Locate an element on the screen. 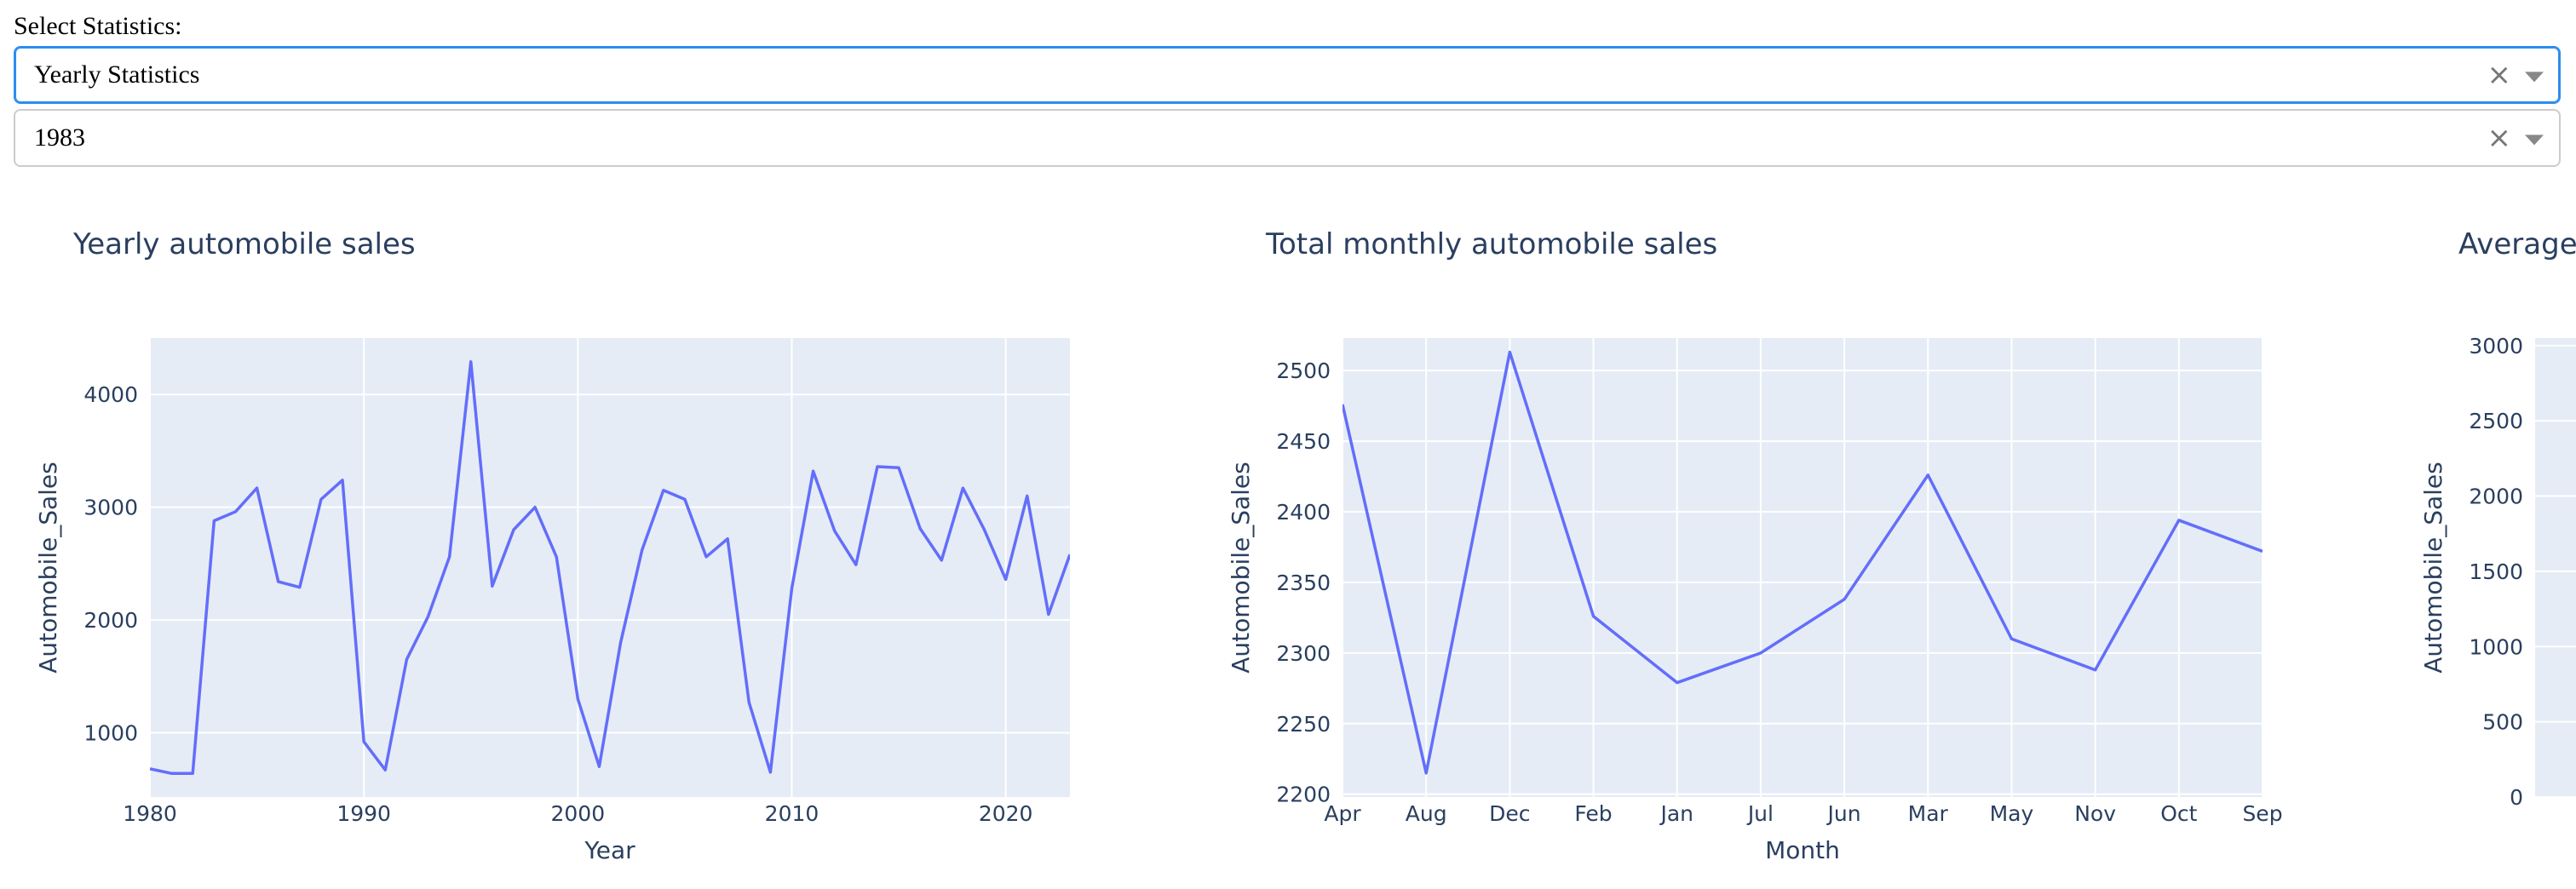 The height and width of the screenshot is (889, 2576). x-tick-label: Apr is located at coordinates (1342, 813).